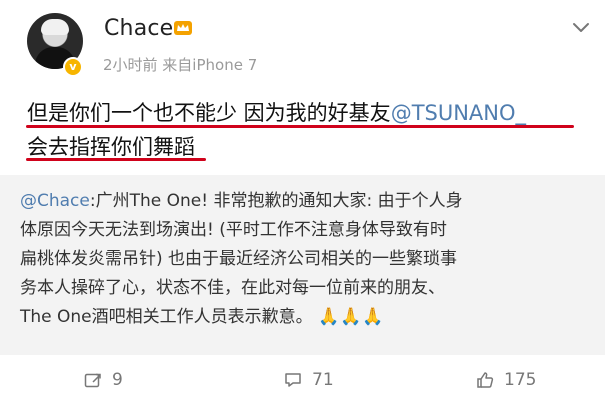 The width and height of the screenshot is (605, 403). What do you see at coordinates (232, 288) in the screenshot?
I see `repost-line-4: 务本人操碎了心，状态不佳，在此对每一位前来的朋友、` at bounding box center [232, 288].